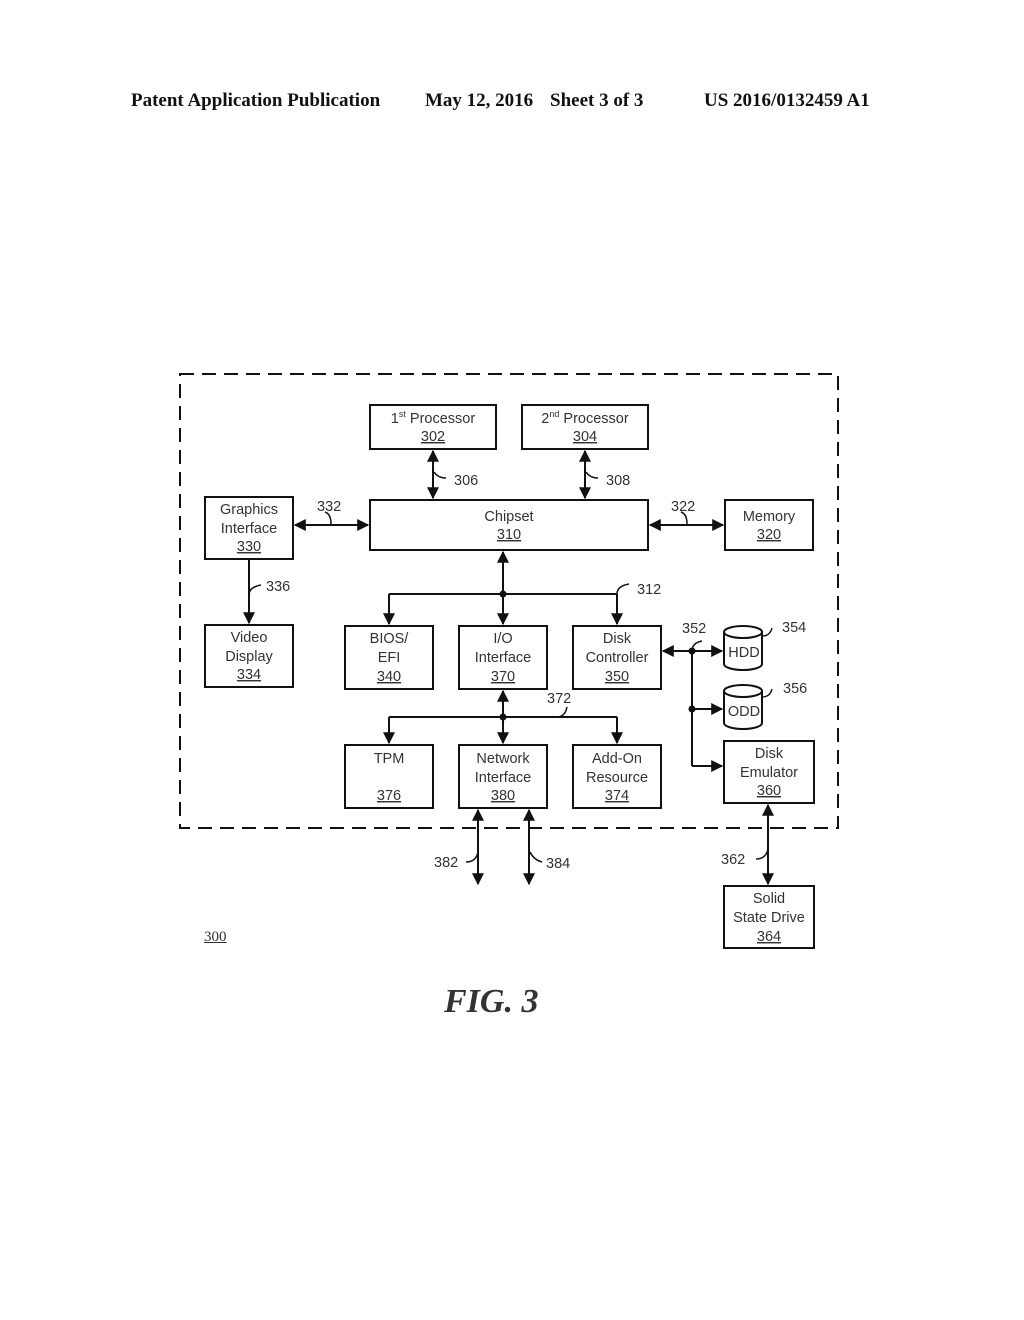  I want to click on block-chipset: Chipset 310, so click(509, 525).